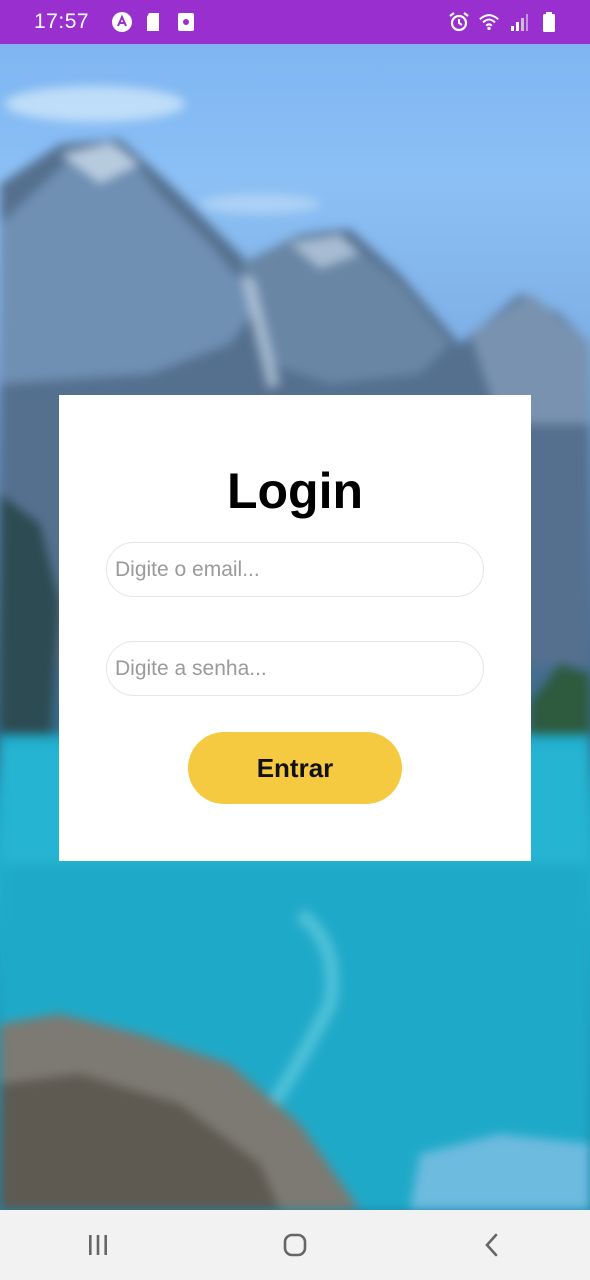 The image size is (590, 1280). Describe the element at coordinates (295, 768) in the screenshot. I see `submit-button: Entrar` at that location.